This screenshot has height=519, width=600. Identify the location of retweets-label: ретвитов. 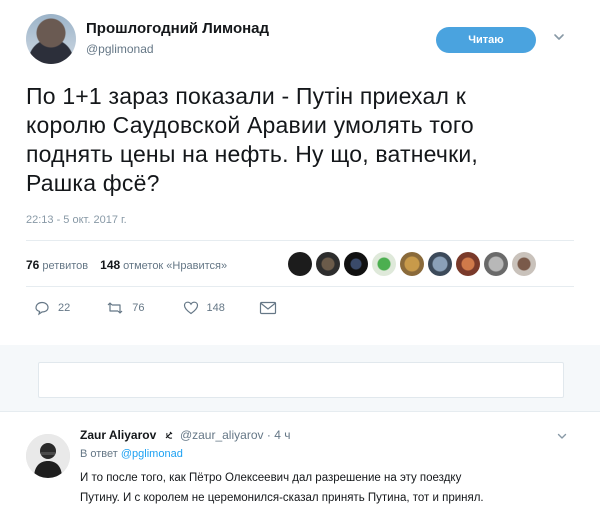
(65, 266).